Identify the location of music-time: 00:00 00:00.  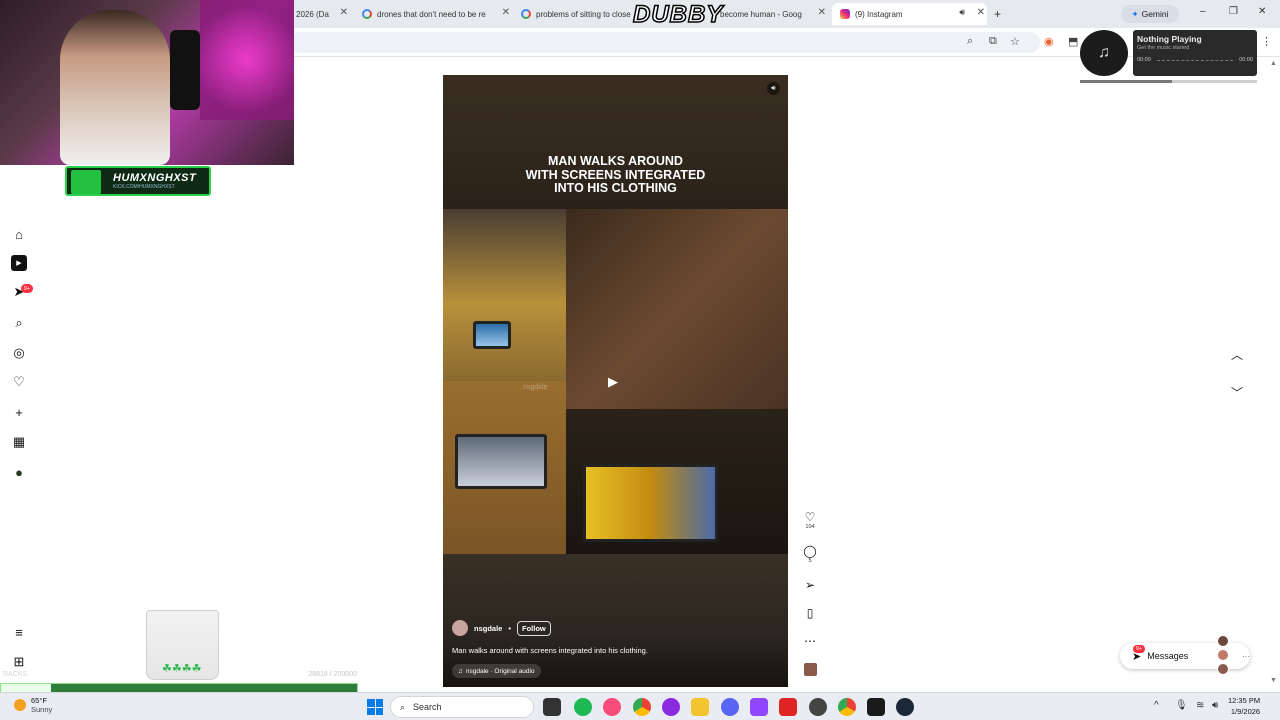
(1195, 60).